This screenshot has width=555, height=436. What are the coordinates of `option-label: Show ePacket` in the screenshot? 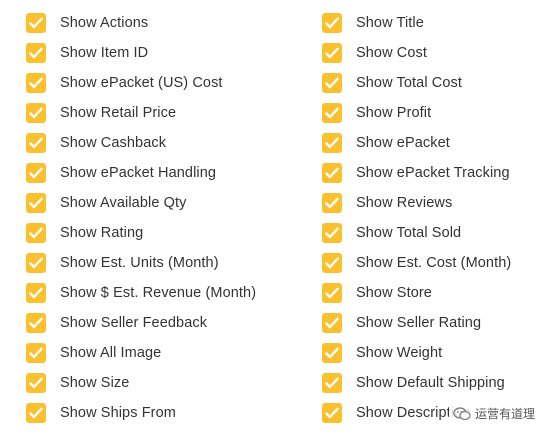 It's located at (403, 143).